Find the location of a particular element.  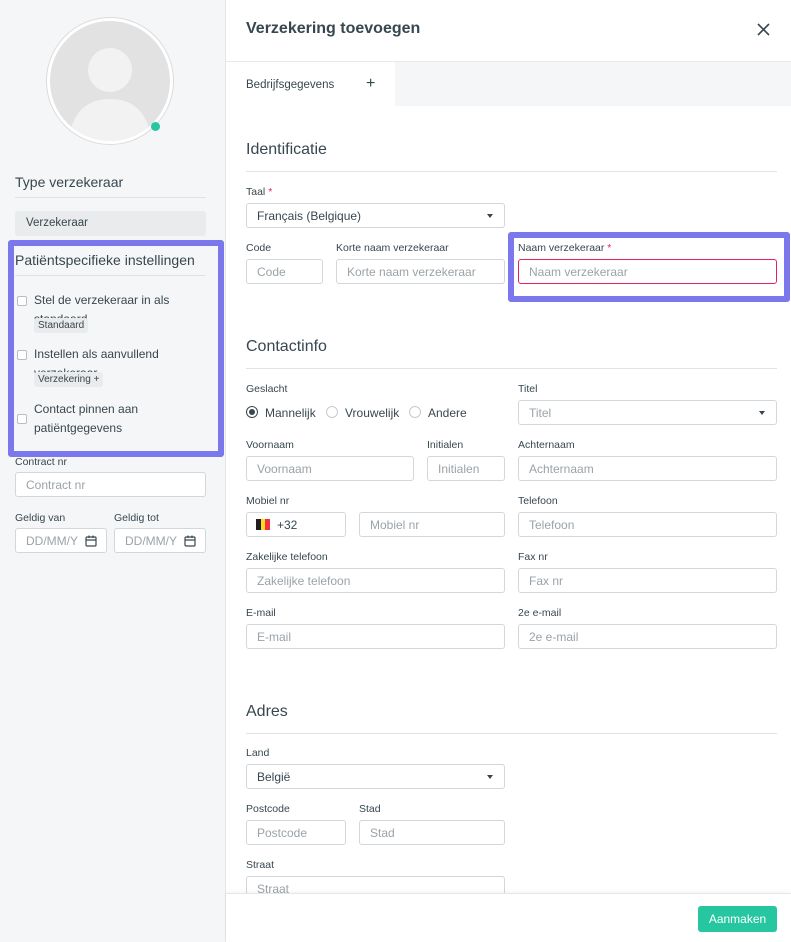

dialog-footer: Aanmaken is located at coordinates (508, 917).